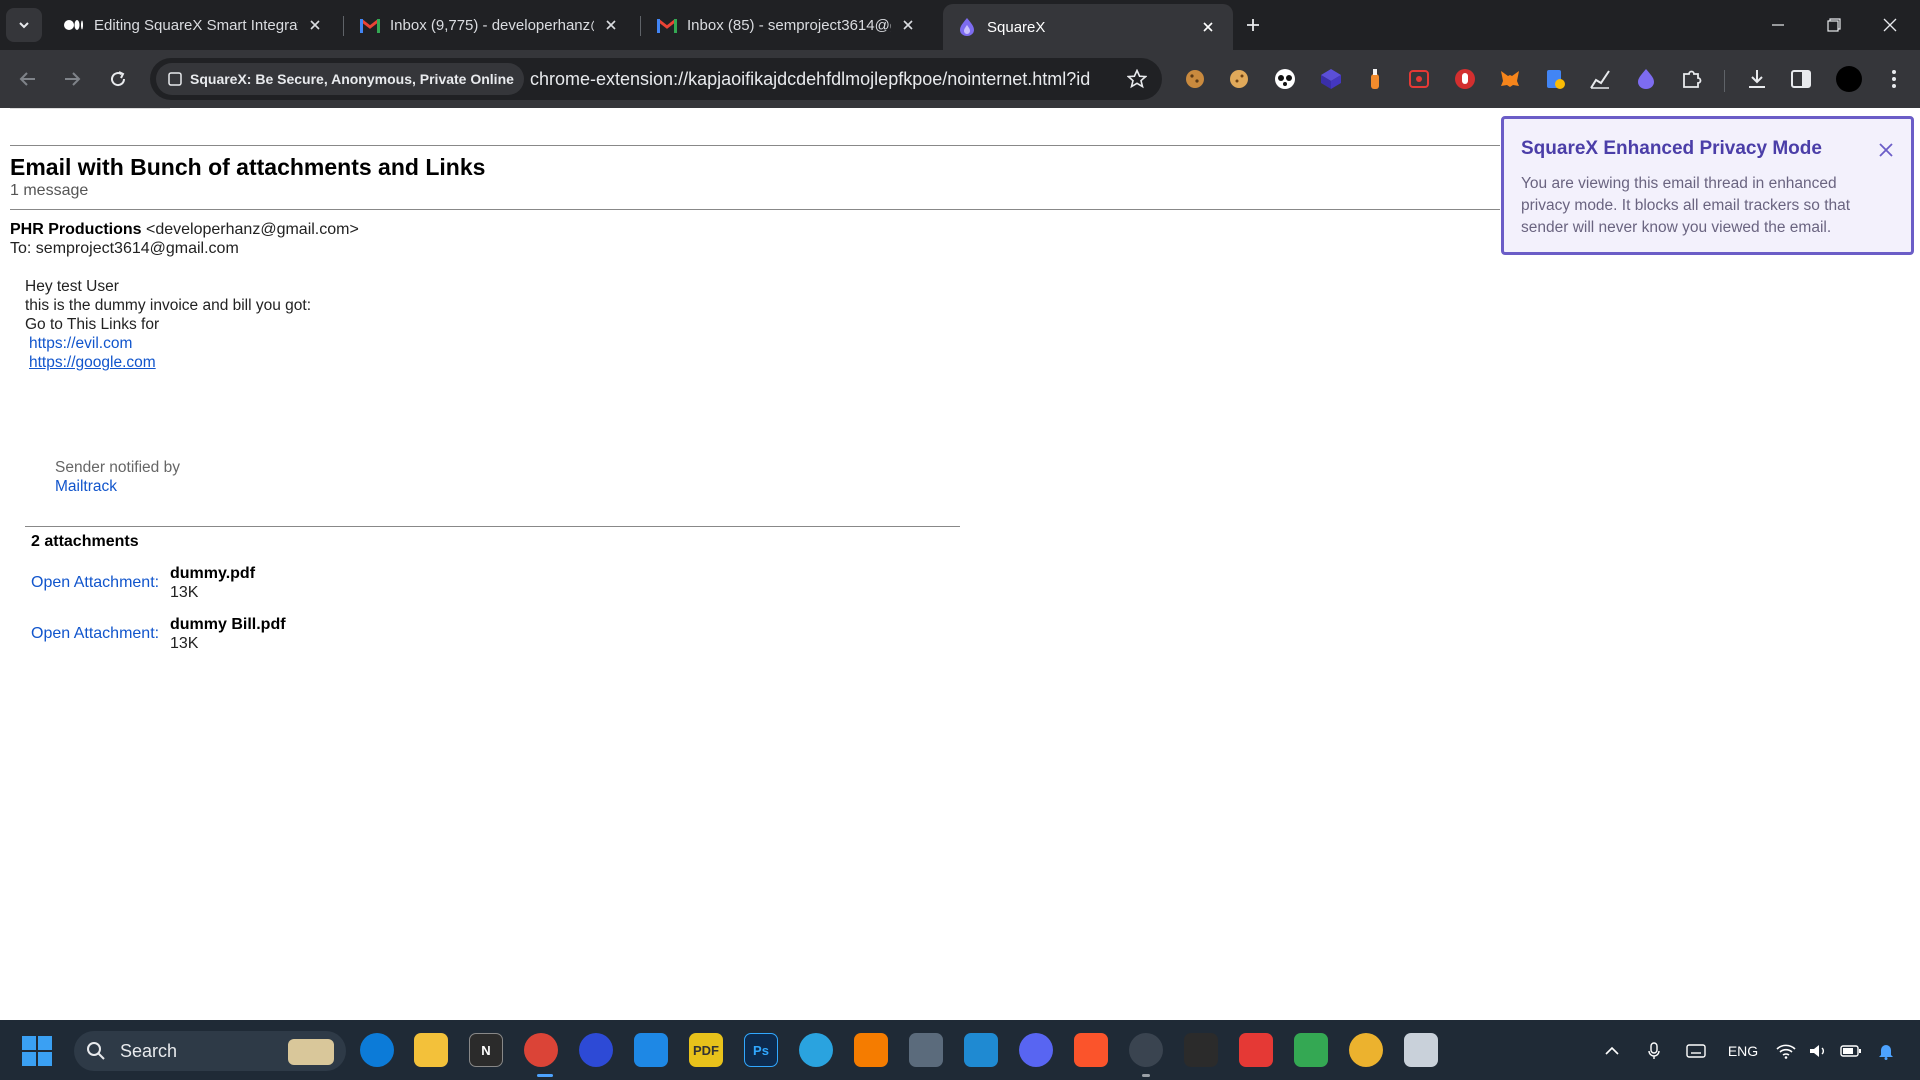 The width and height of the screenshot is (1920, 1080). What do you see at coordinates (1894, 79) in the screenshot?
I see `menu-icon` at bounding box center [1894, 79].